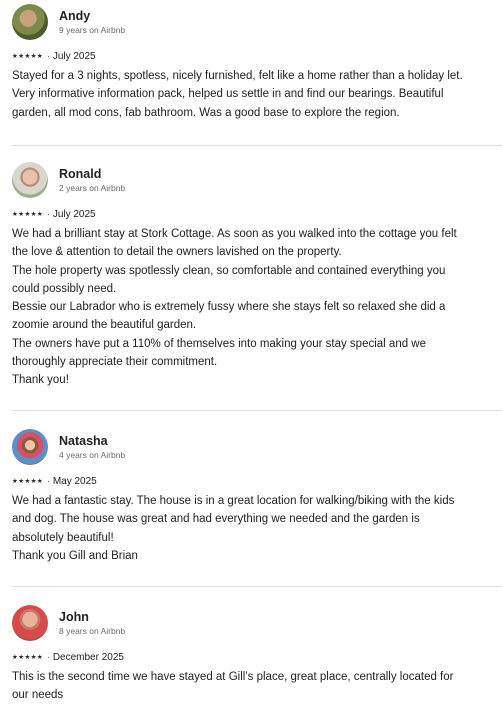  I want to click on review-header: John 8 years on Airbnb, so click(251, 623).